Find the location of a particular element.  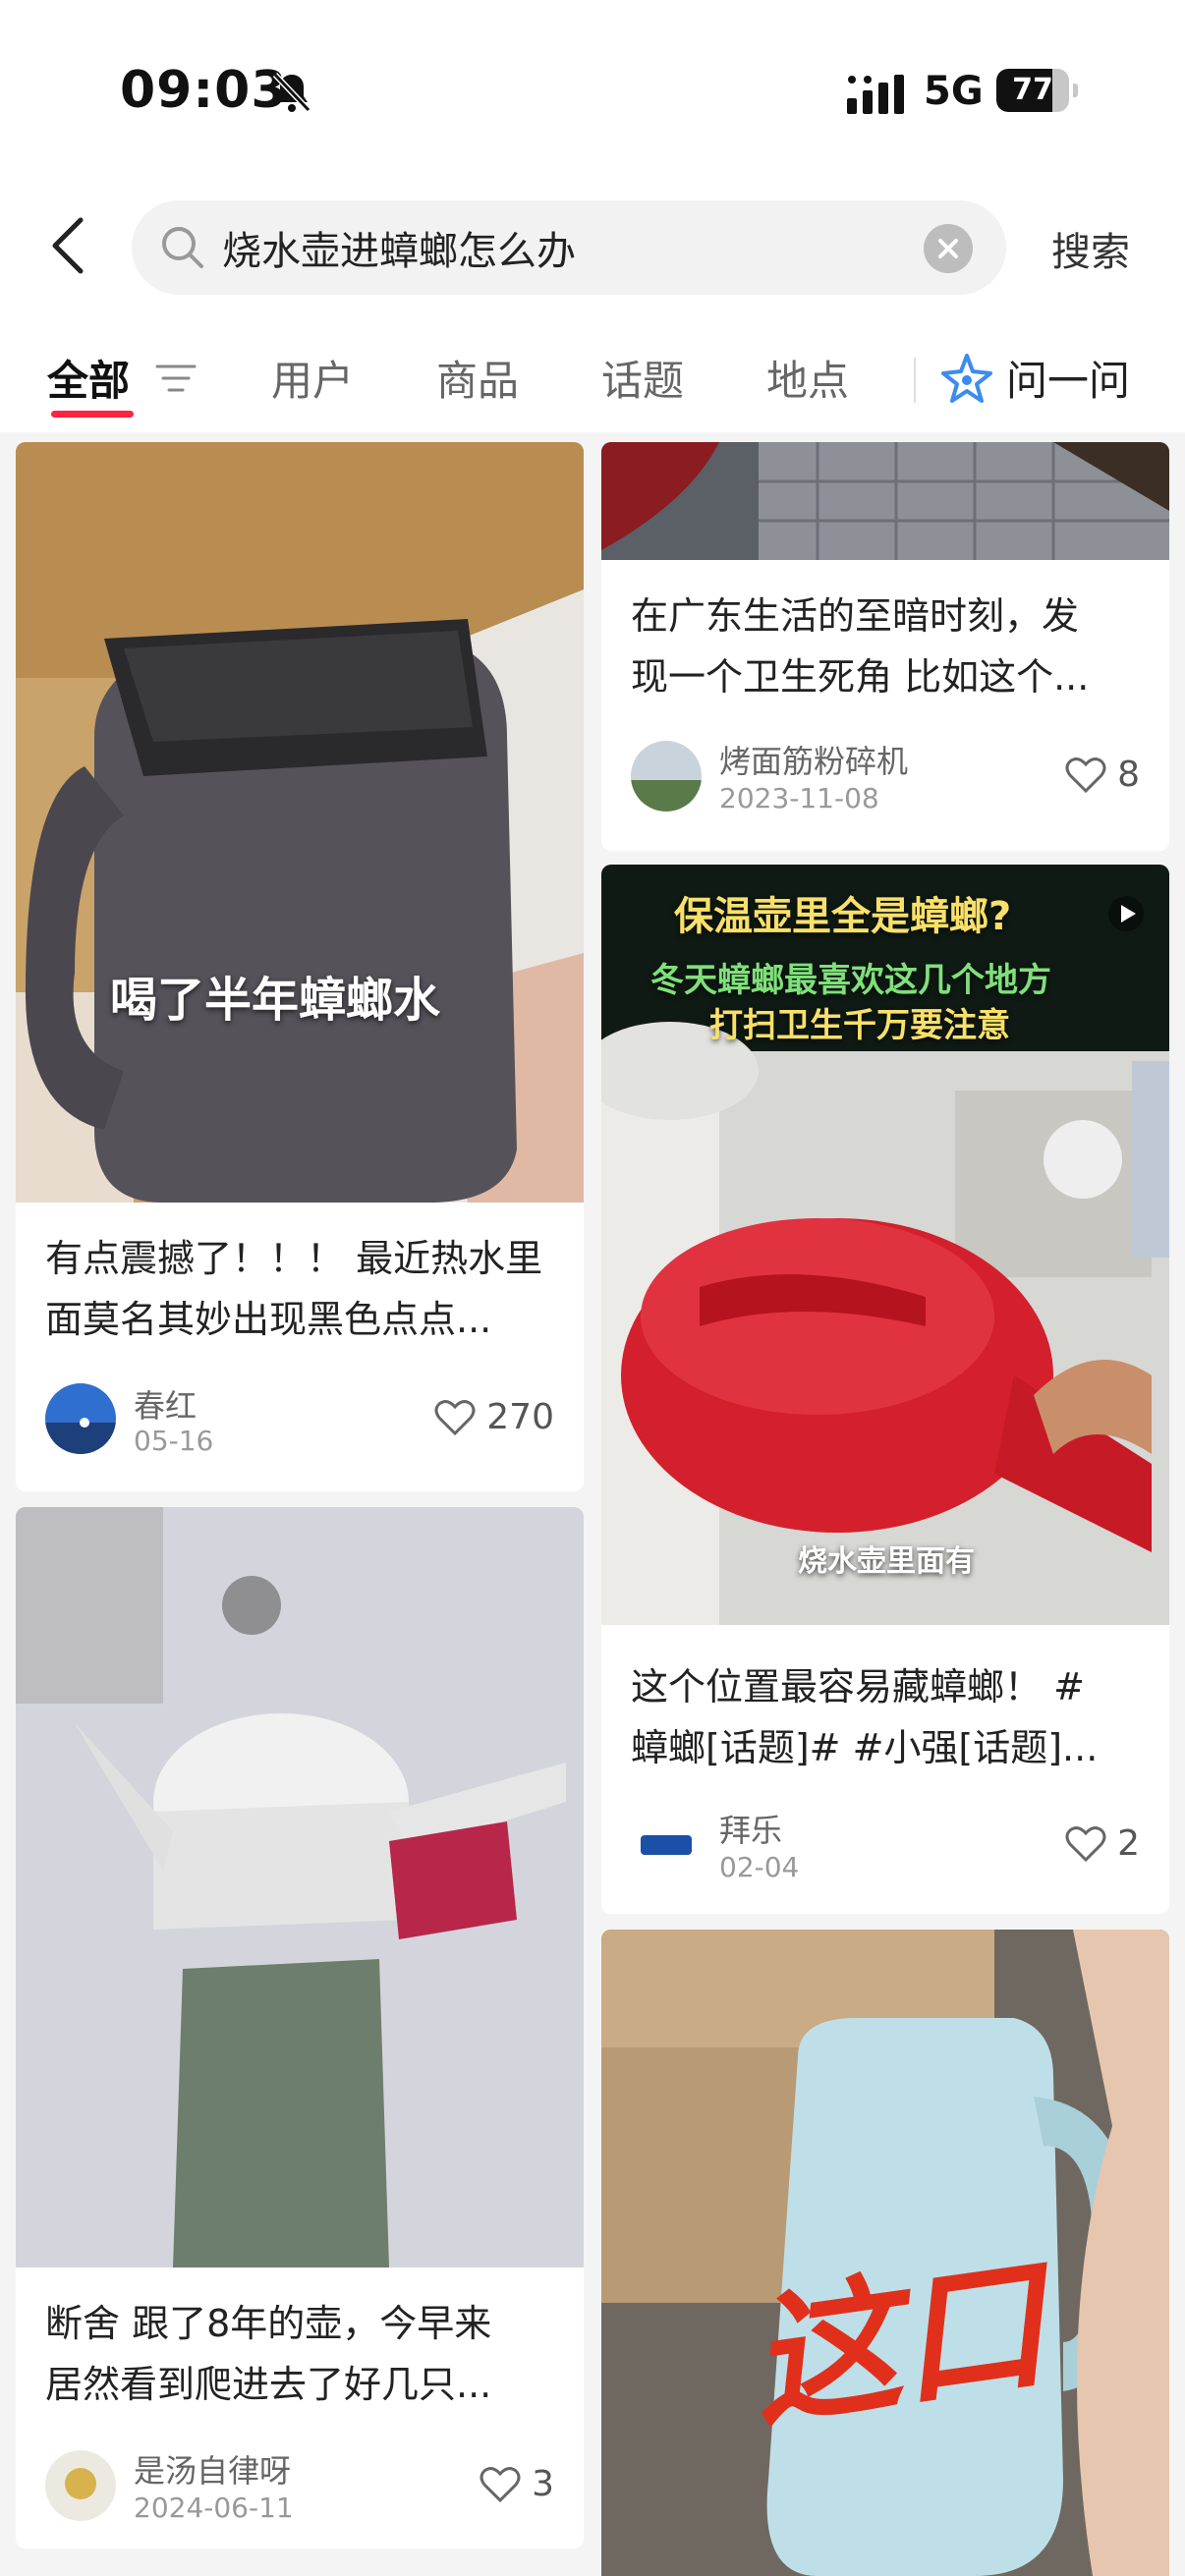

post-date: 02-04 is located at coordinates (759, 1867).